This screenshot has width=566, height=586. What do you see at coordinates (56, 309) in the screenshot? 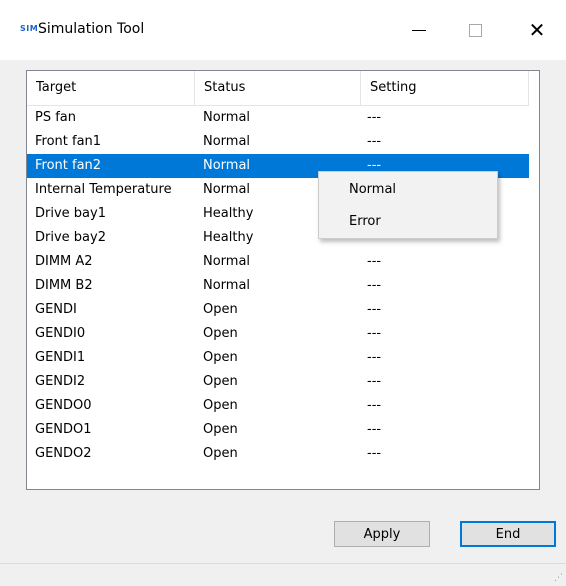
I see `cell-target: GENDI` at bounding box center [56, 309].